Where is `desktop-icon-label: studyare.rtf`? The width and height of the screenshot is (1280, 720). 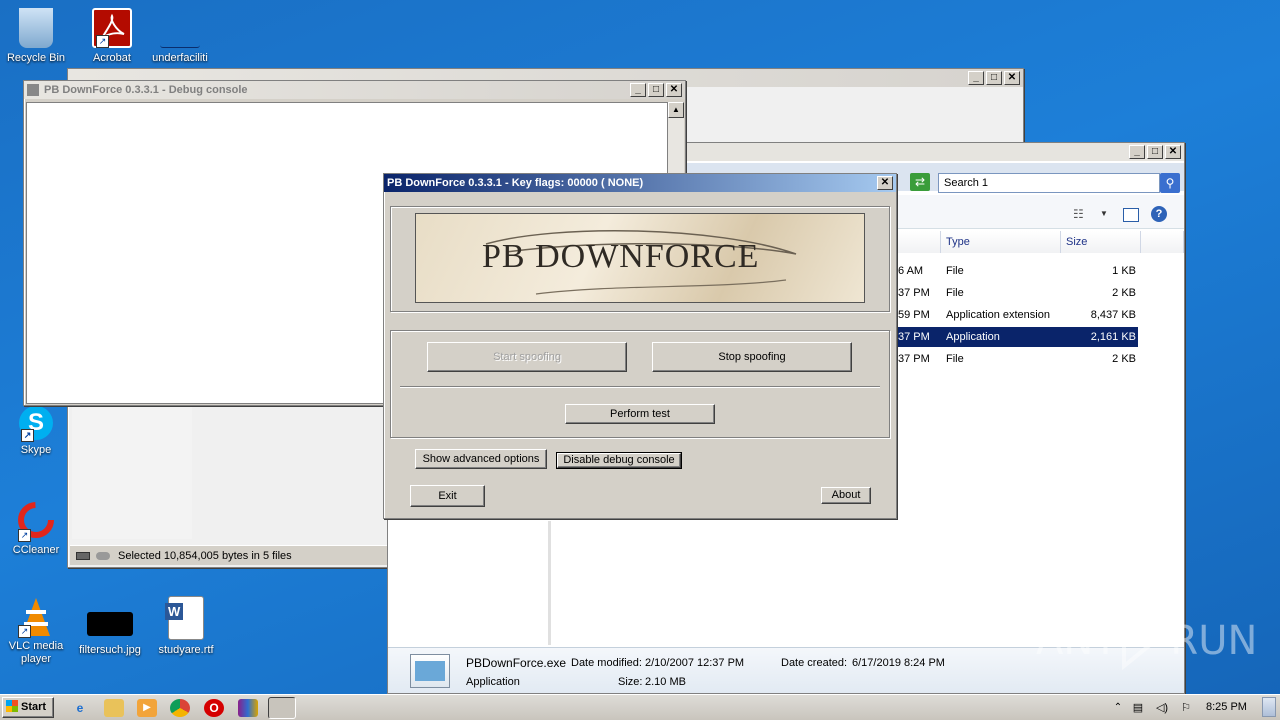 desktop-icon-label: studyare.rtf is located at coordinates (186, 650).